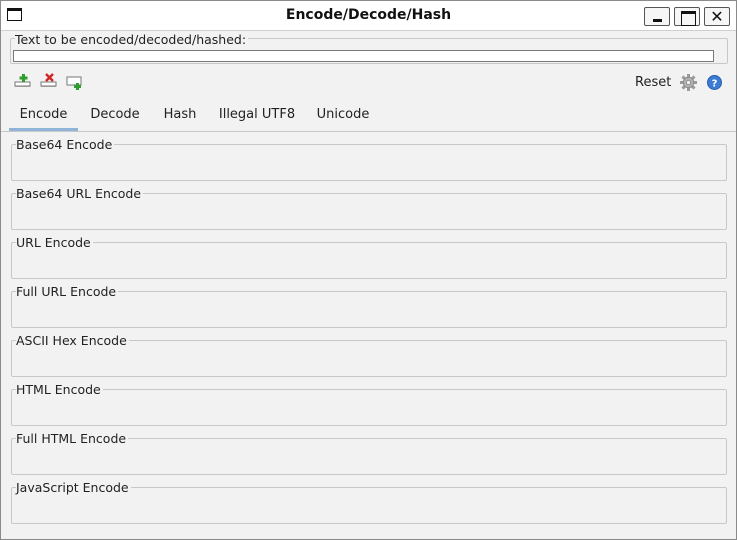  I want to click on section-label: HTML Encode, so click(59, 389).